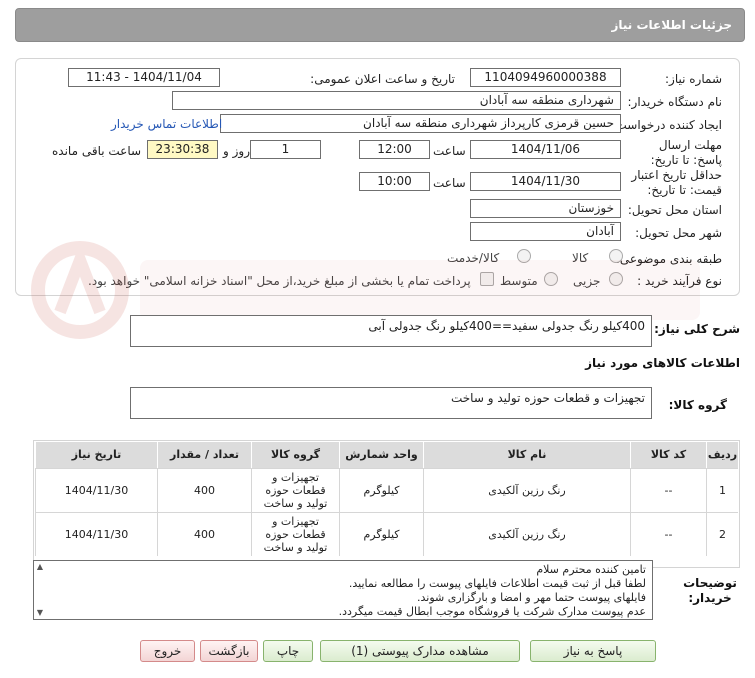  What do you see at coordinates (144, 77) in the screenshot?
I see `announce-field: 1404/11/04 - 11:43` at bounding box center [144, 77].